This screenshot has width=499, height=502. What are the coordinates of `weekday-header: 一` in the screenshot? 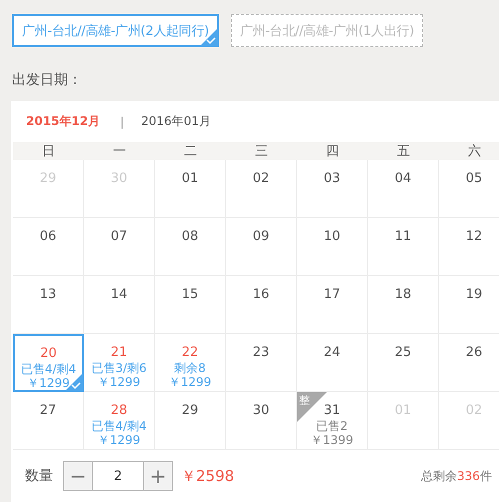 It's located at (119, 151).